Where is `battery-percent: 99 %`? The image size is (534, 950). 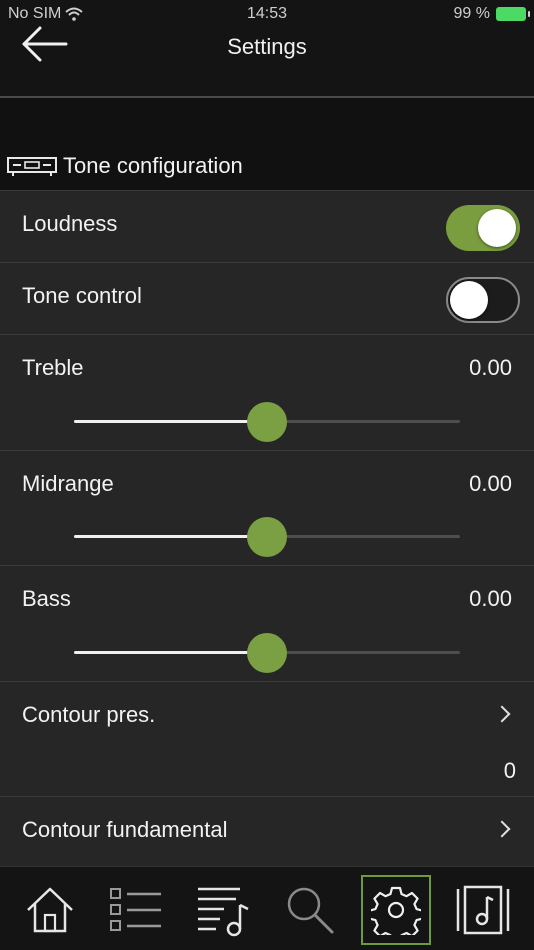
battery-percent: 99 % is located at coordinates (471, 13).